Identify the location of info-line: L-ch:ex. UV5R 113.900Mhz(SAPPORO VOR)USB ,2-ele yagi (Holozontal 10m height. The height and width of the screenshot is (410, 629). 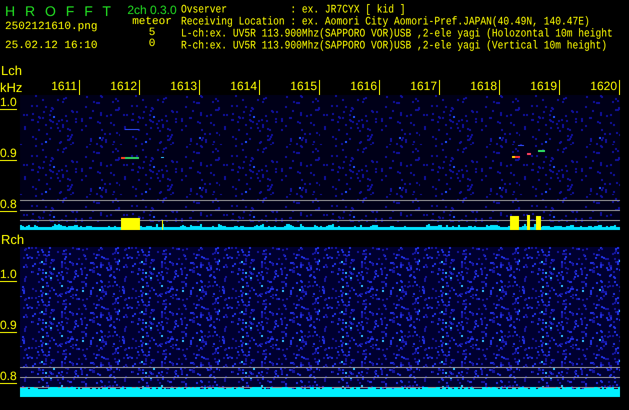
(397, 33).